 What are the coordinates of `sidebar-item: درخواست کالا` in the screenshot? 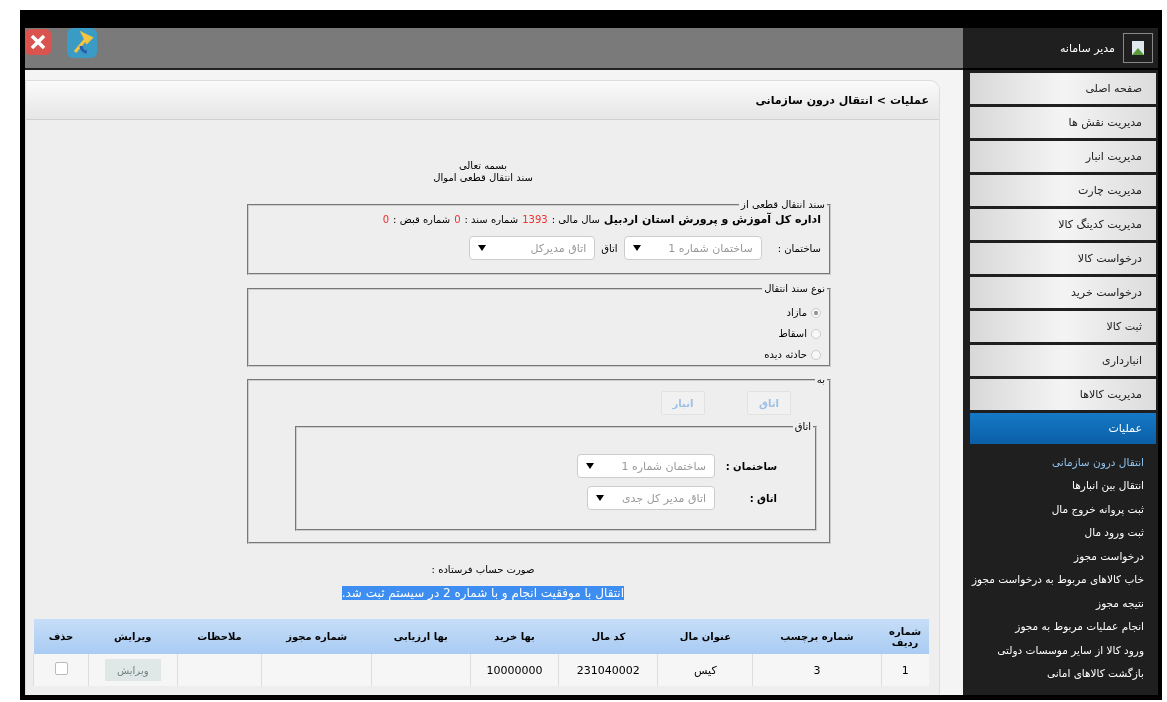 It's located at (1063, 258).